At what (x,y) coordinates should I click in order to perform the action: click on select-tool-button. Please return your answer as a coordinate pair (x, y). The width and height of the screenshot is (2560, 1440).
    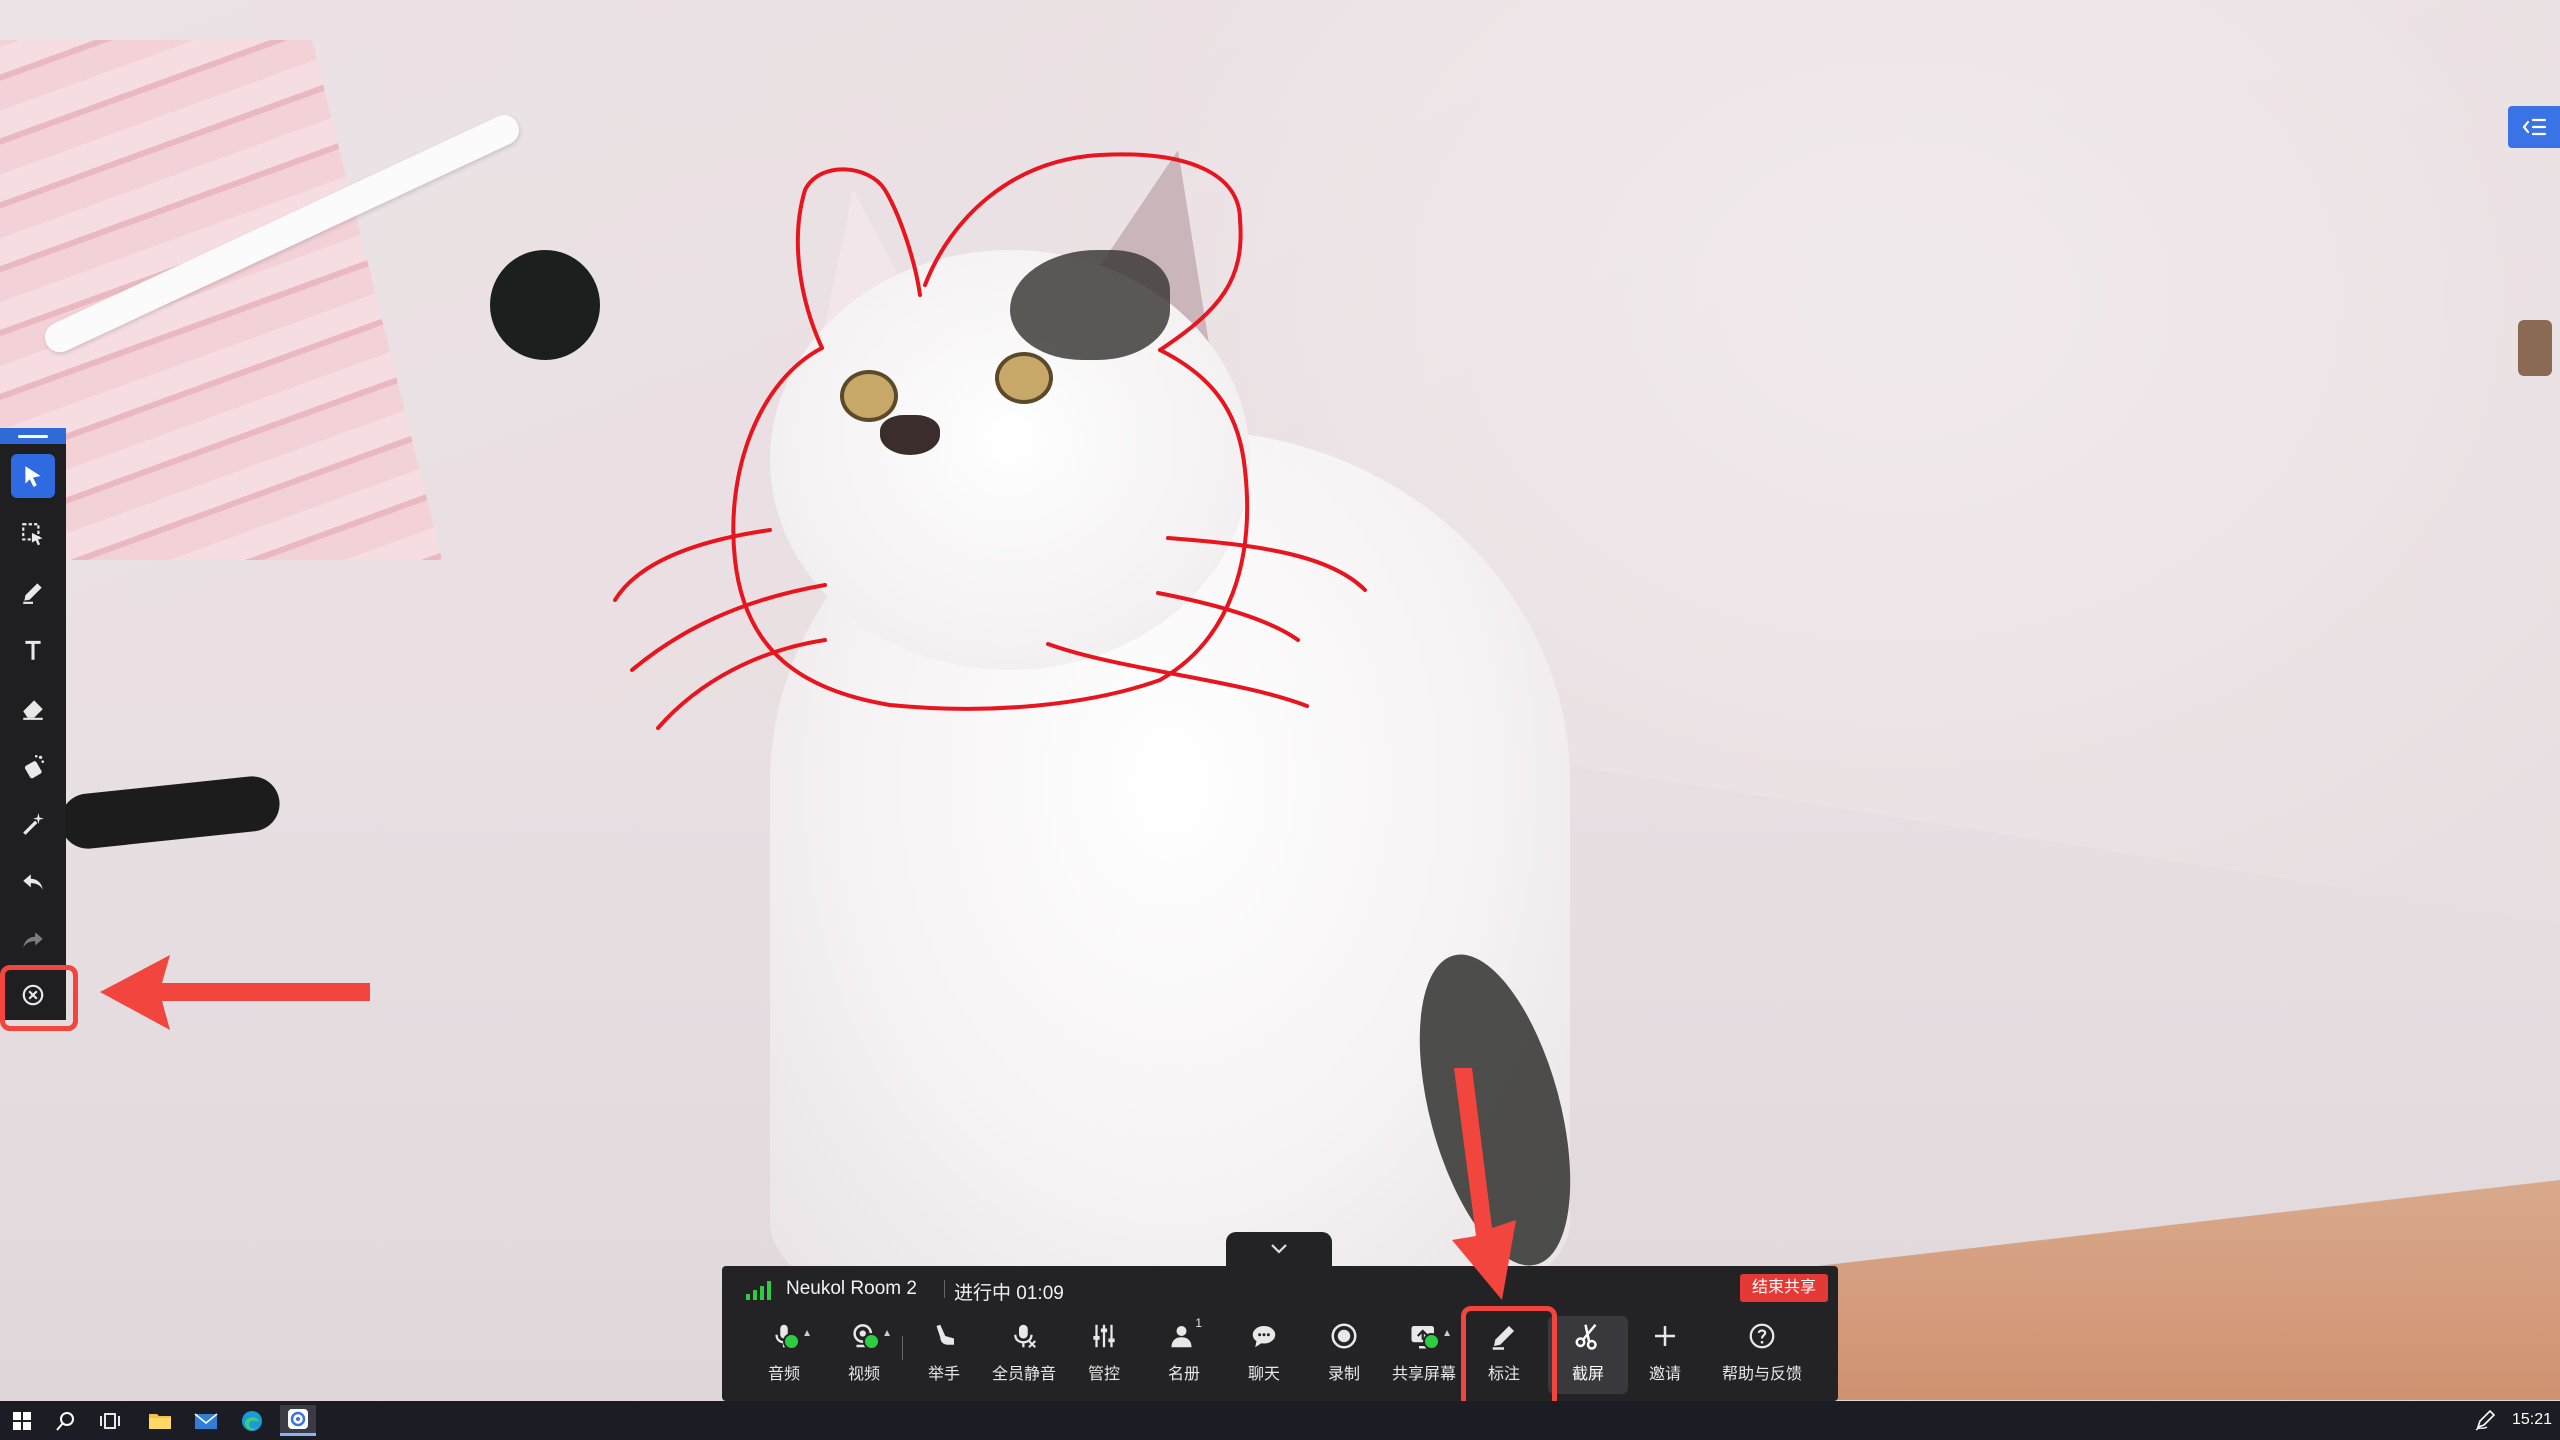
    Looking at the image, I should click on (33, 476).